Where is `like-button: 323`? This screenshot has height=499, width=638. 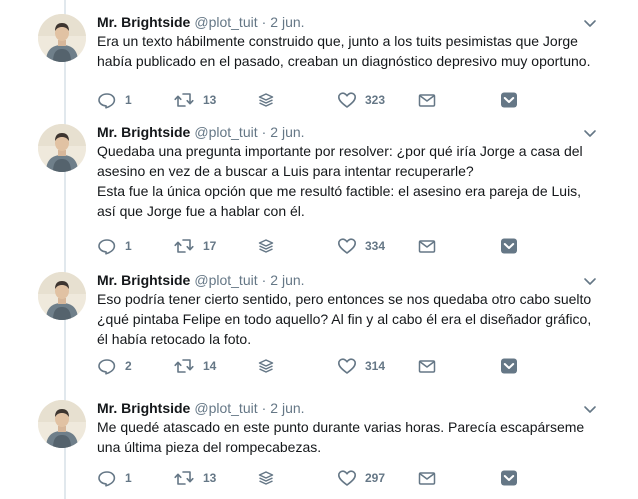 like-button: 323 is located at coordinates (361, 100).